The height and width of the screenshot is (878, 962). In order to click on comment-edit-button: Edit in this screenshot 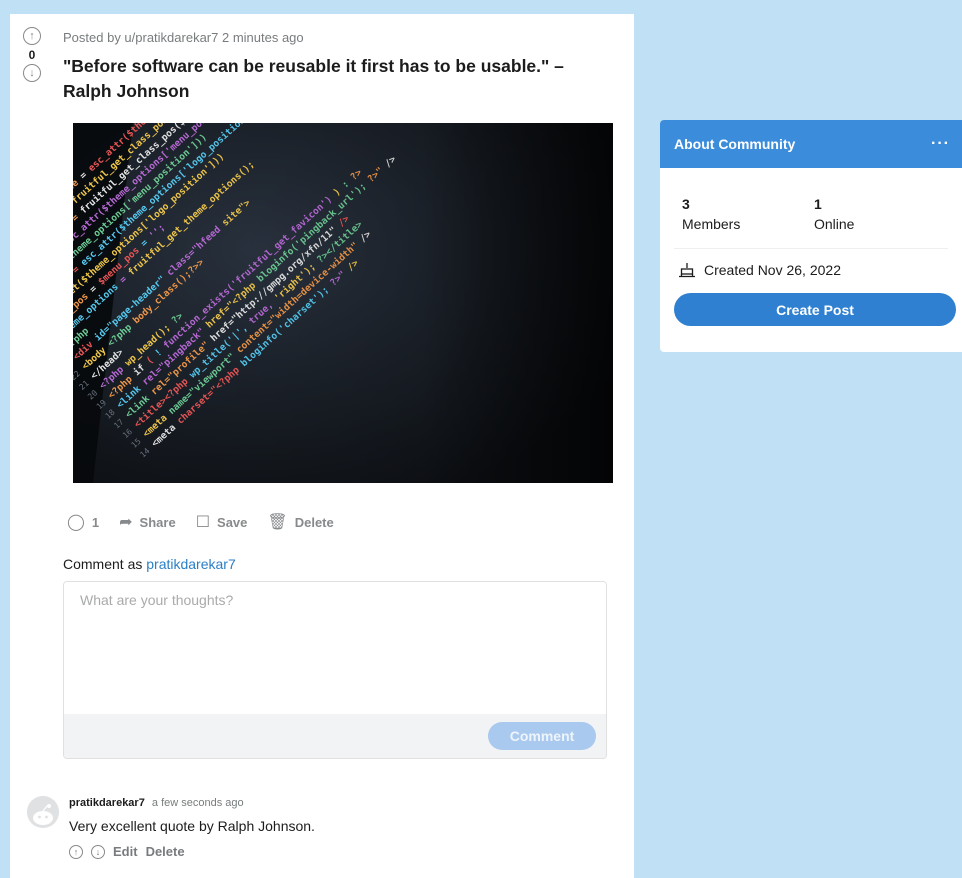, I will do `click(125, 851)`.